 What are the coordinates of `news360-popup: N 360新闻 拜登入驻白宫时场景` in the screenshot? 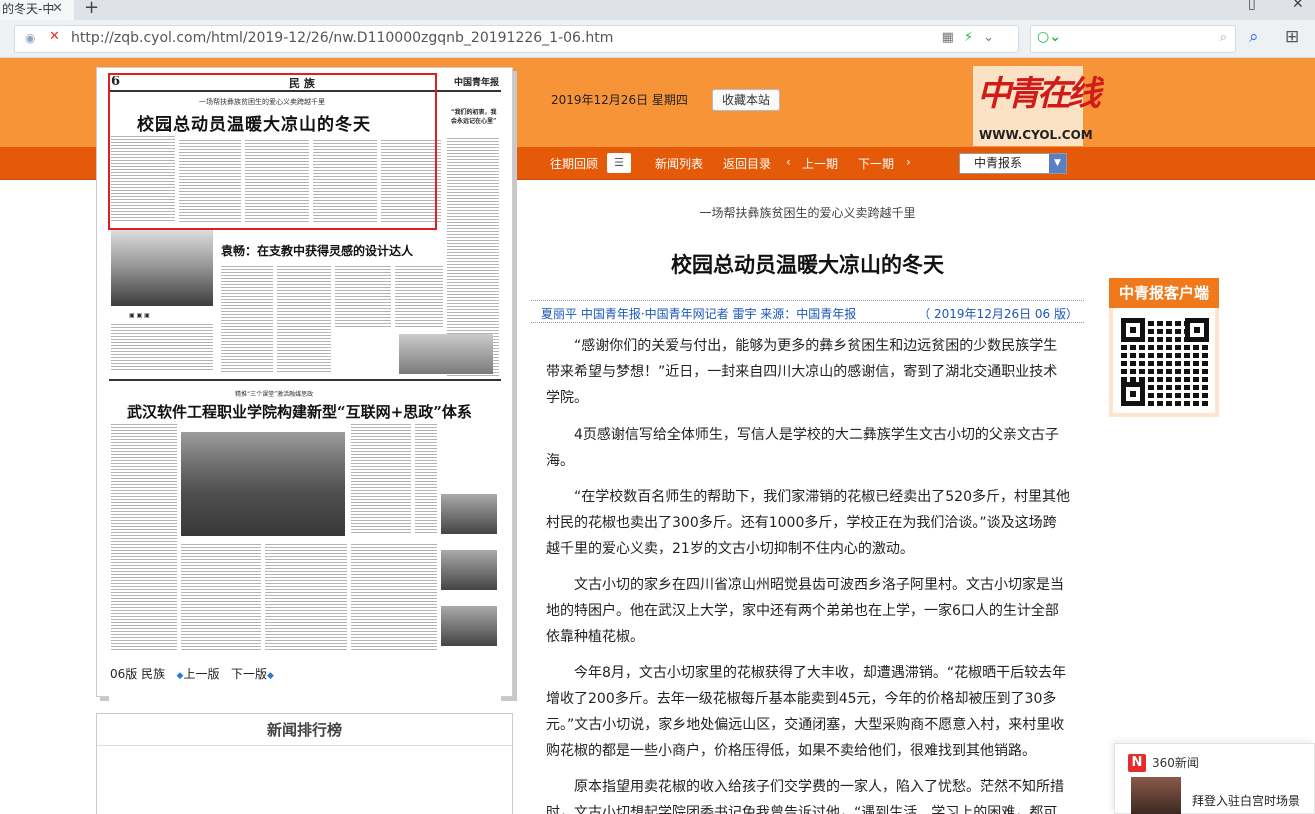 It's located at (1214, 778).